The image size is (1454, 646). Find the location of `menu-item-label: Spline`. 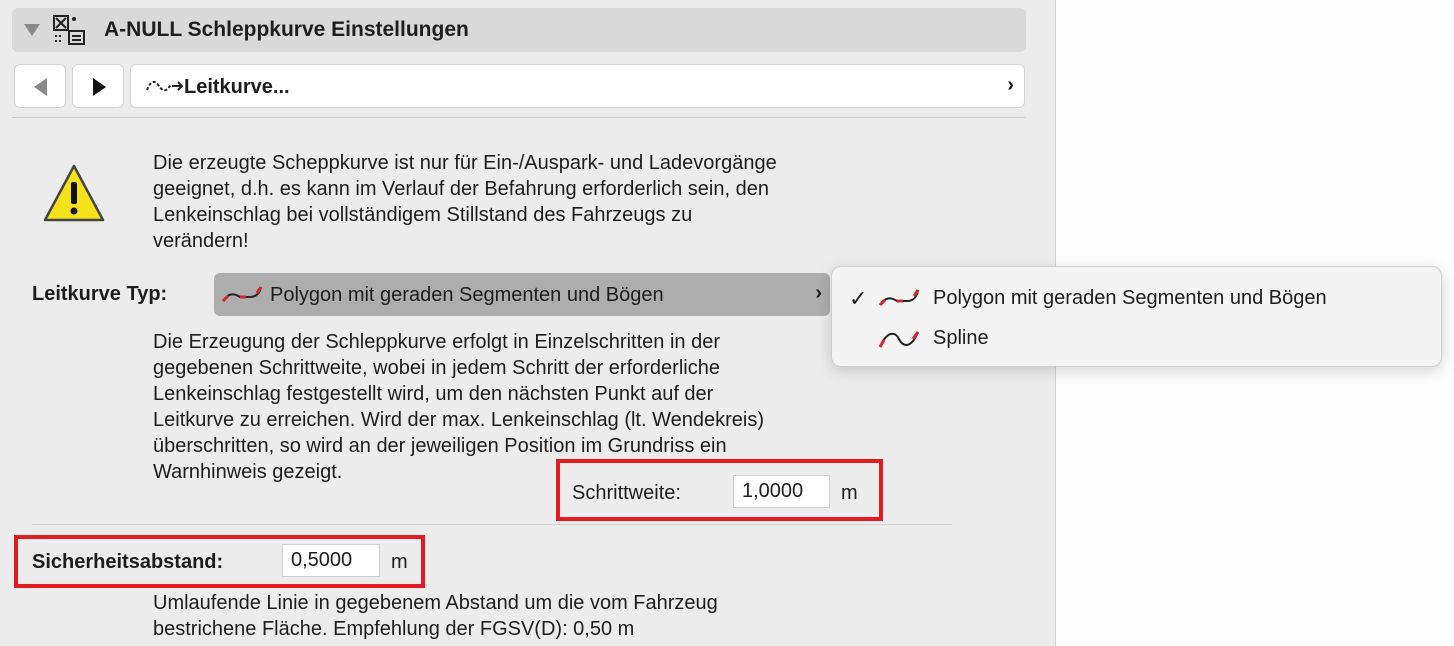

menu-item-label: Spline is located at coordinates (961, 338).